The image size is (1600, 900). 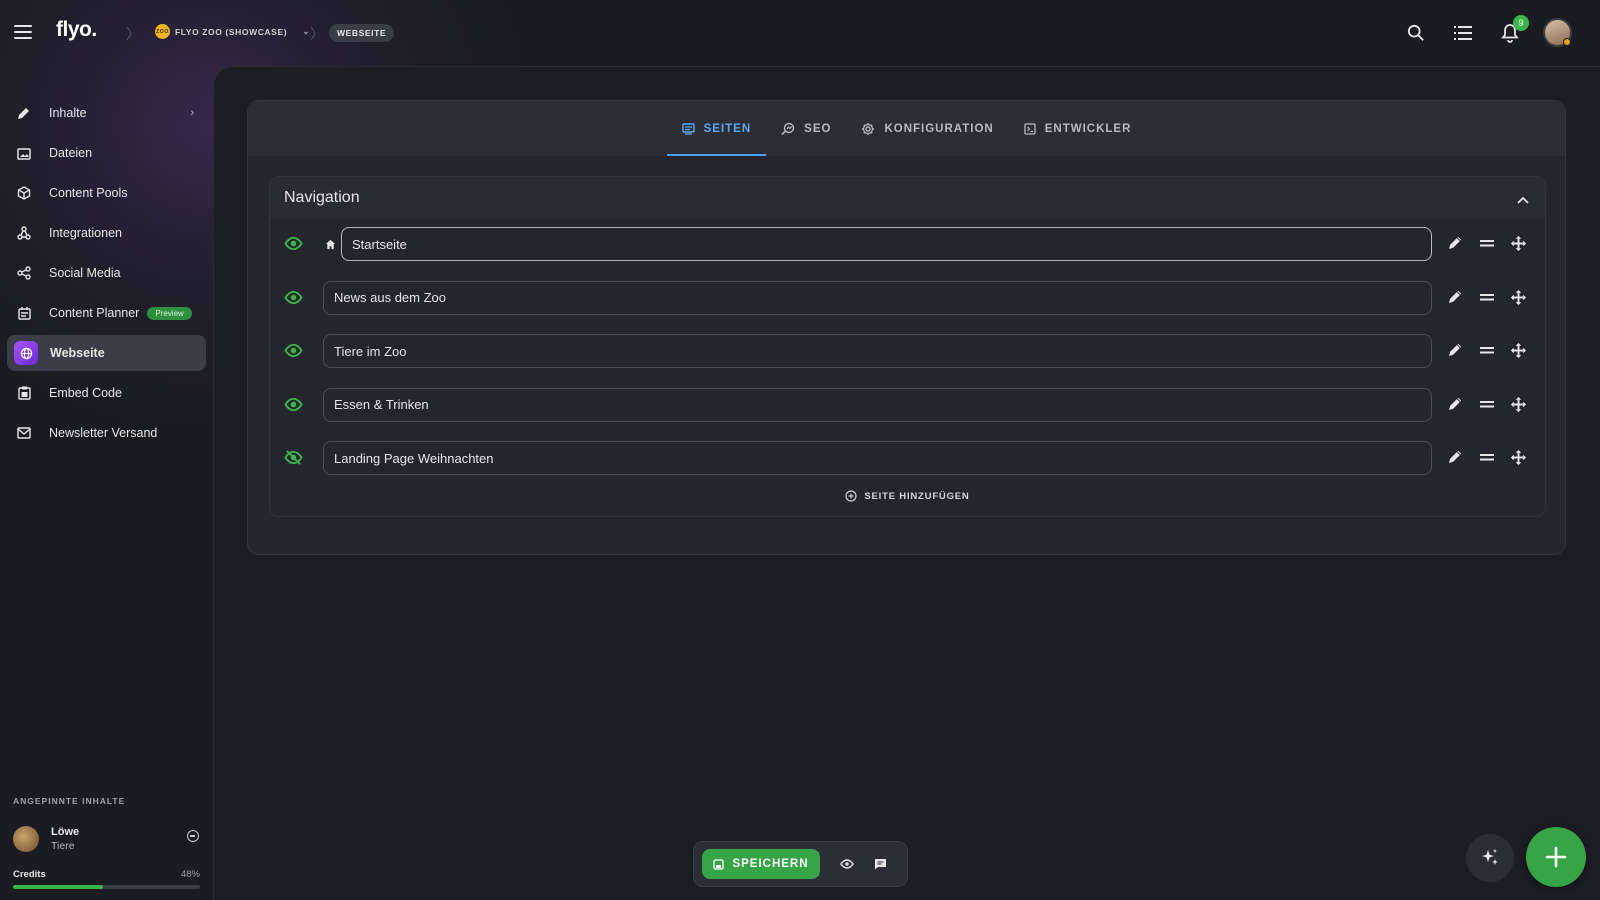 What do you see at coordinates (24, 113) in the screenshot?
I see `pencil-icon` at bounding box center [24, 113].